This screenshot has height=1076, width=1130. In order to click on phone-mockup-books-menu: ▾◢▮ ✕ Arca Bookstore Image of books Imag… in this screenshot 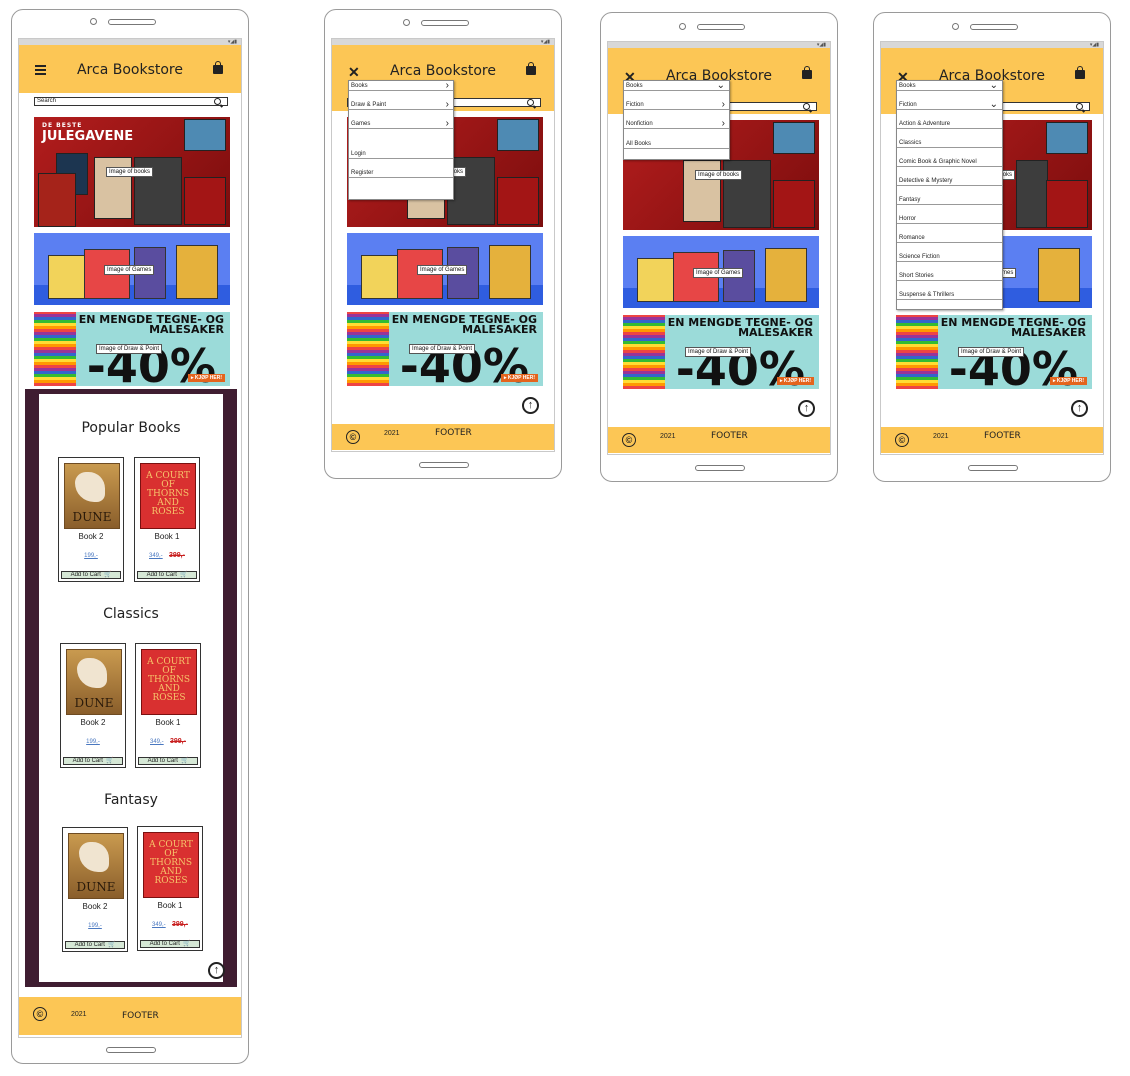, I will do `click(719, 247)`.